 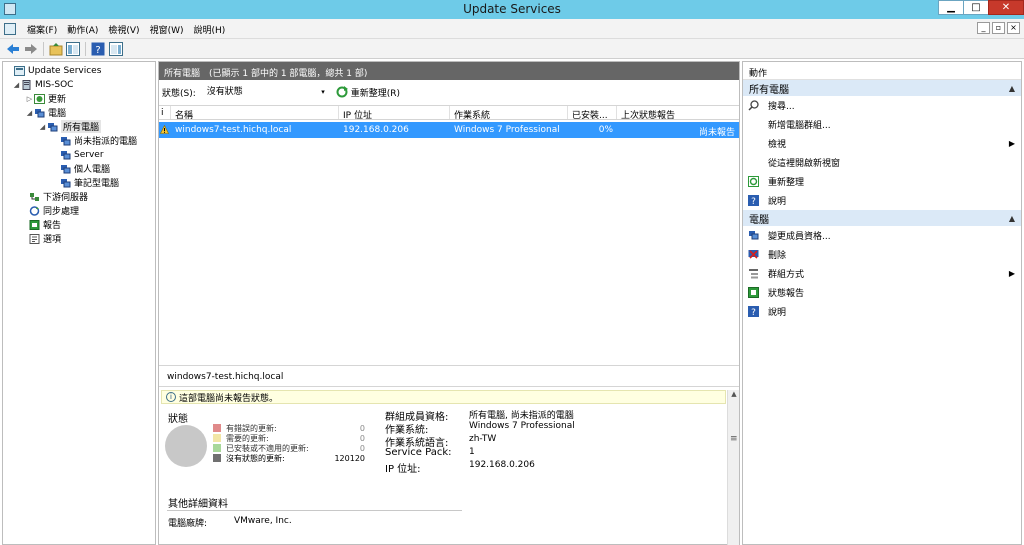 I want to click on action-group-by: 群組方式 ▶, so click(x=882, y=273).